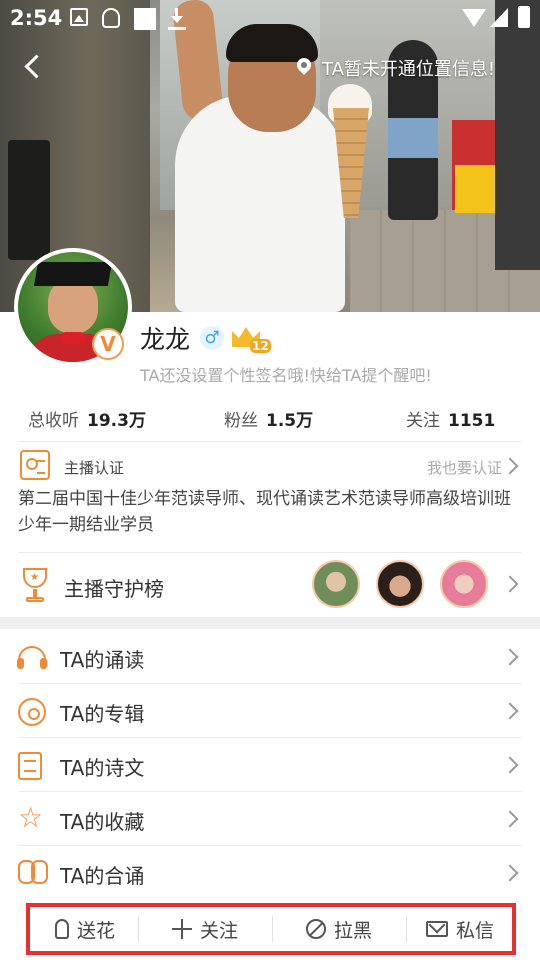  Describe the element at coordinates (177, 19) in the screenshot. I see `download-icon` at that location.